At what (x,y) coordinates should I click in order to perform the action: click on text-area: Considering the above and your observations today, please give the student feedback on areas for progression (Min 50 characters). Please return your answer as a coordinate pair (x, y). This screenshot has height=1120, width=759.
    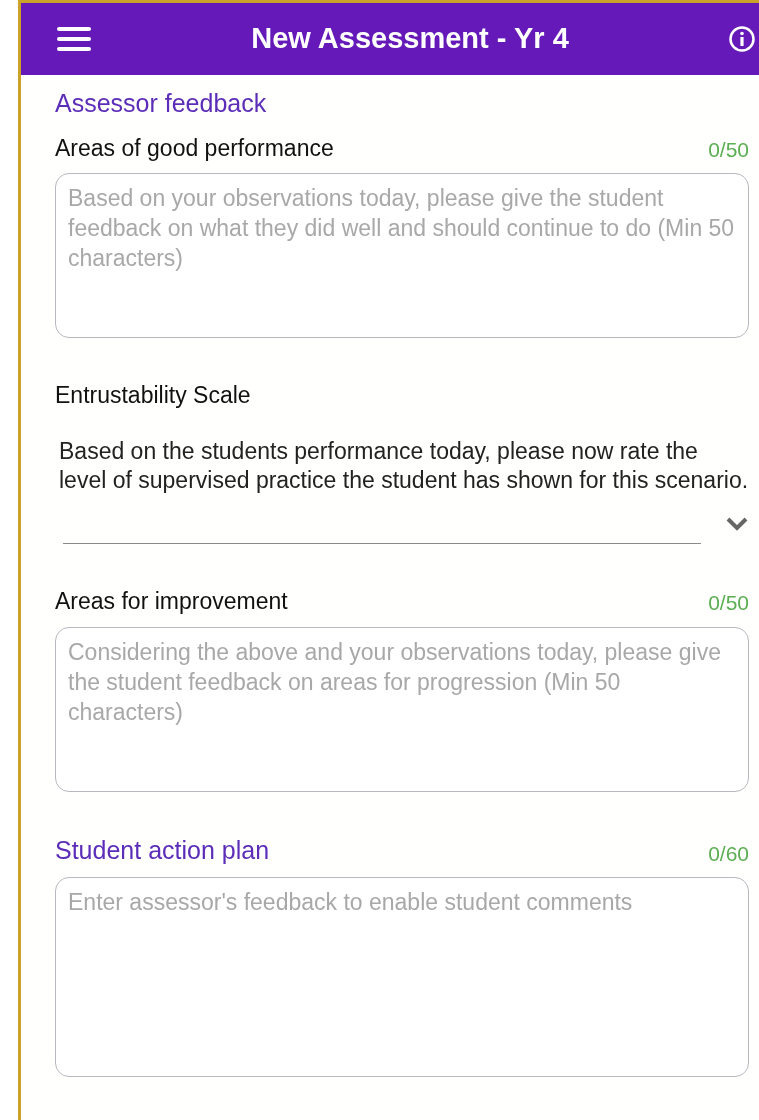
    Looking at the image, I should click on (402, 709).